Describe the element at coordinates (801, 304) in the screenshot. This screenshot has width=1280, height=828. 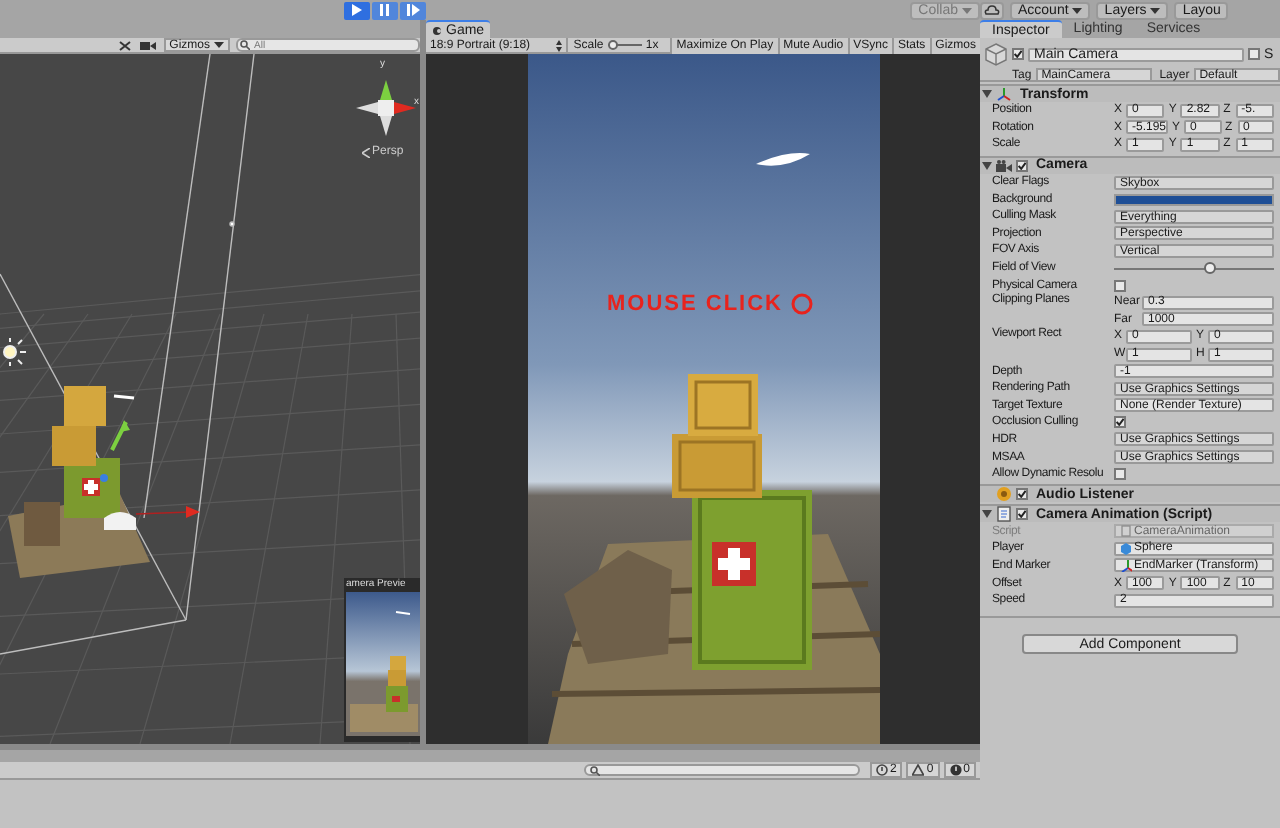
I see `circle-icon` at that location.